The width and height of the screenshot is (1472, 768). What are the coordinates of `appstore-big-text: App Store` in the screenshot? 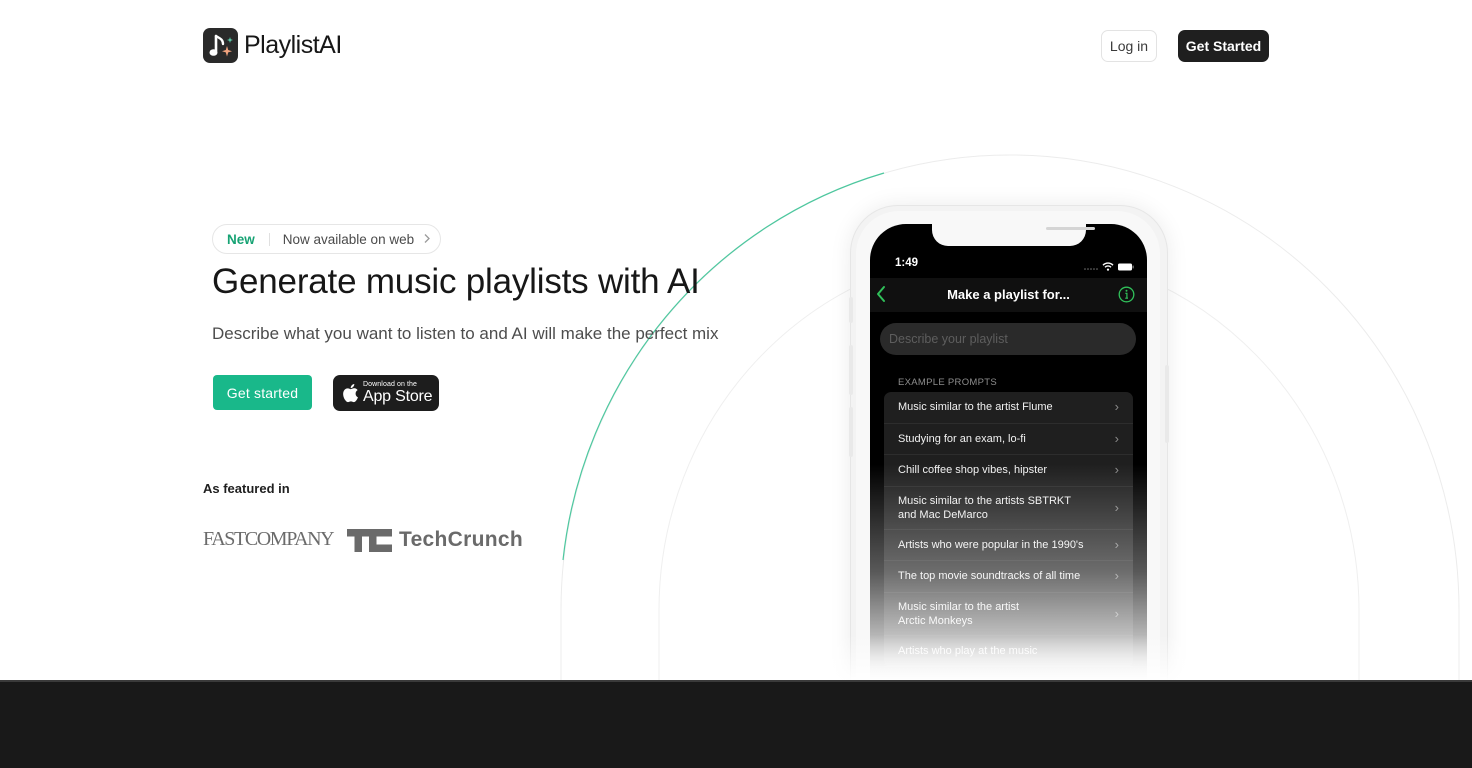 It's located at (398, 396).